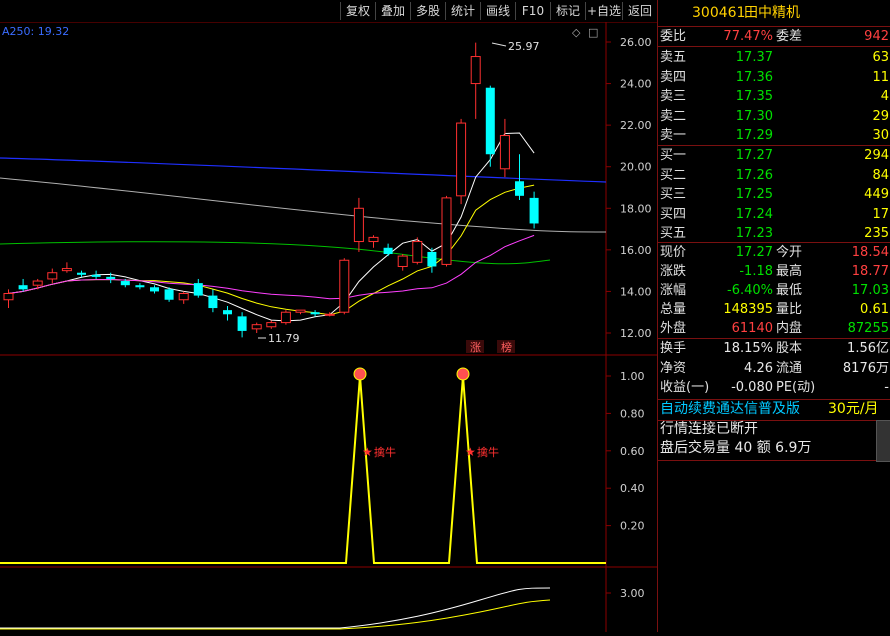 This screenshot has width=890, height=636. What do you see at coordinates (883, 441) in the screenshot?
I see `scroll-handle` at bounding box center [883, 441].